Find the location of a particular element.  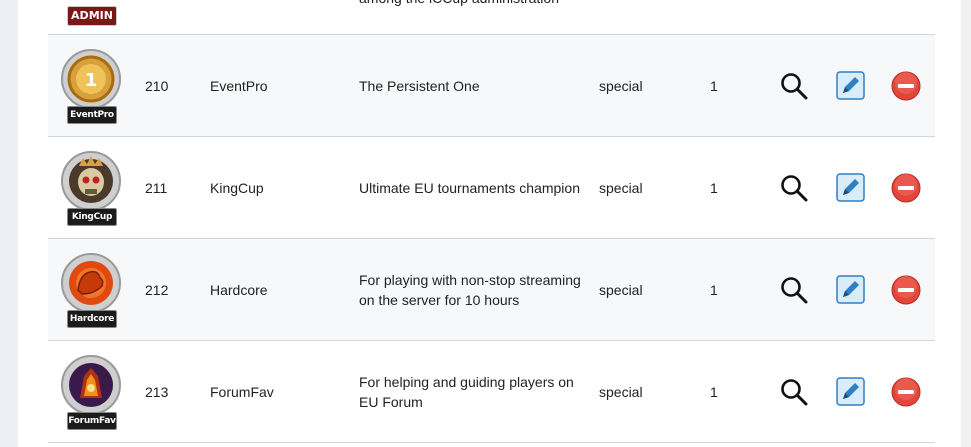

badge-image: Hardcore is located at coordinates (91, 290).